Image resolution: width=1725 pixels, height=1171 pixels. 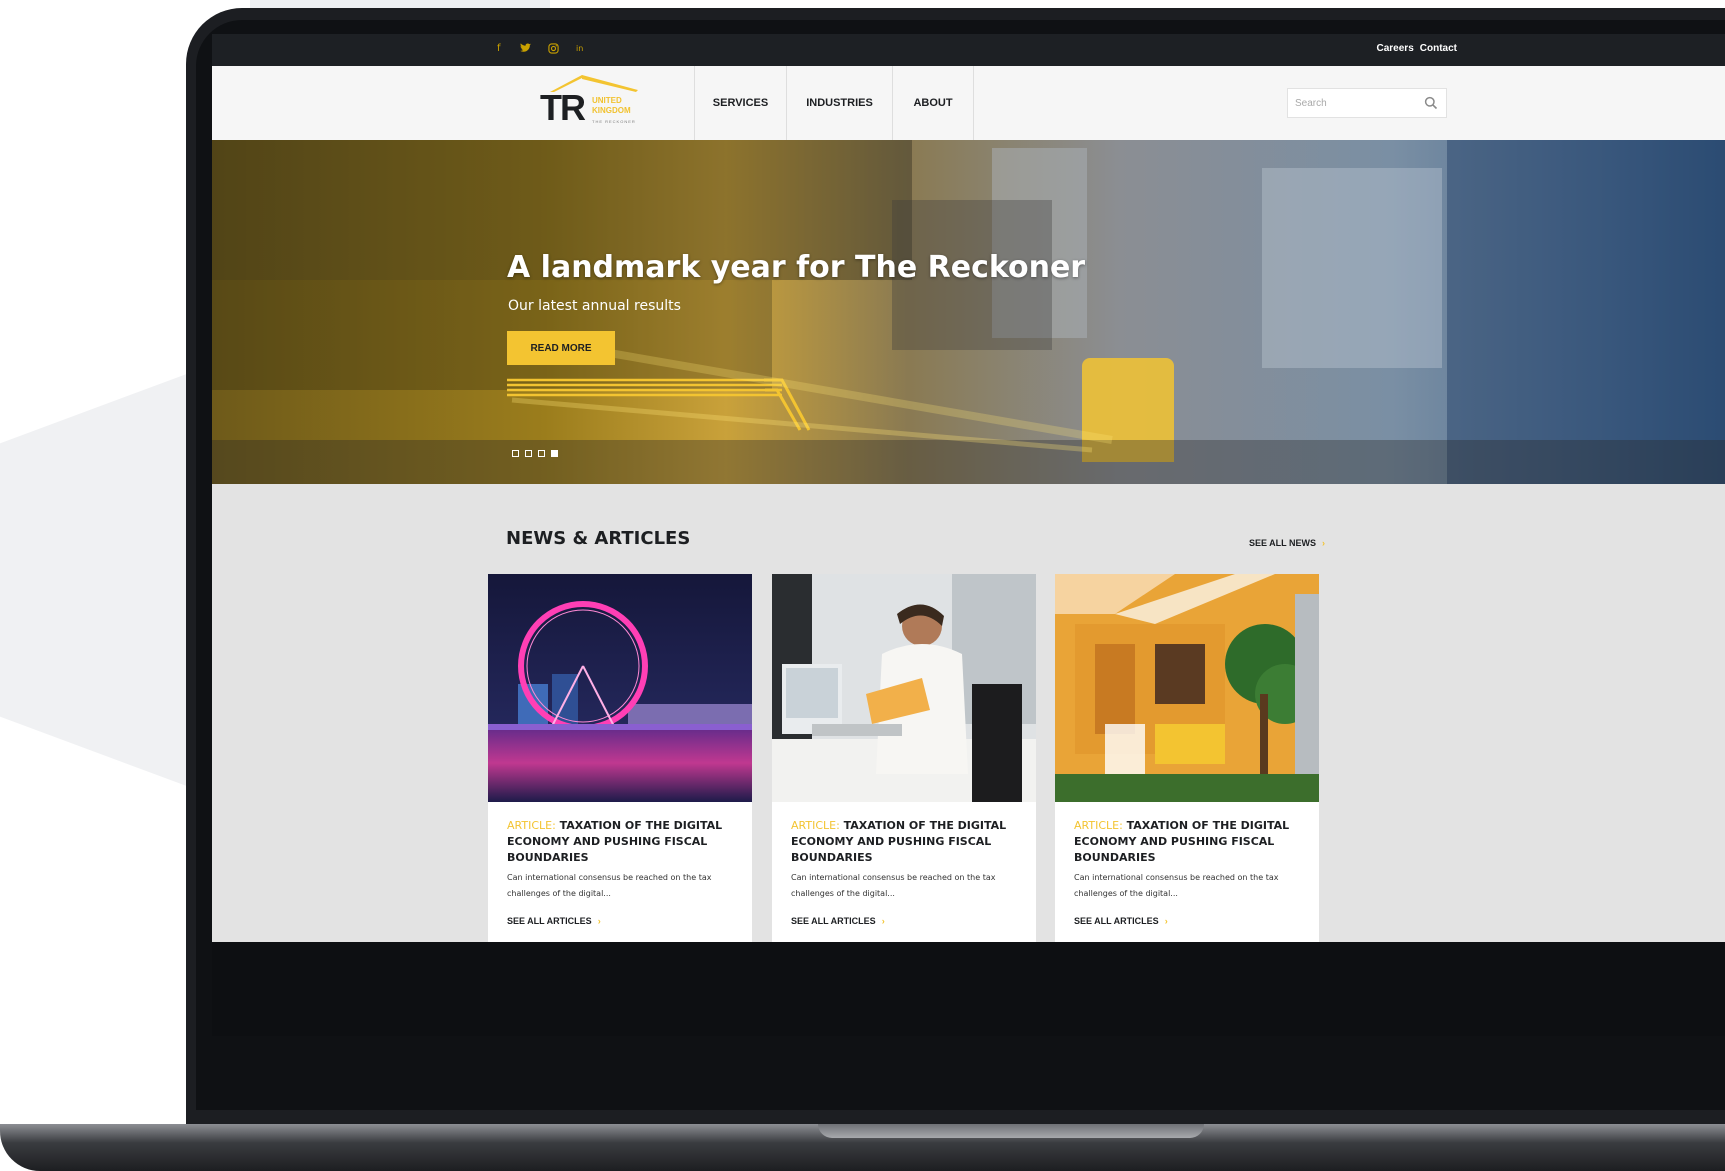 What do you see at coordinates (839, 103) in the screenshot?
I see `nav-item-industries: INDUSTRIES` at bounding box center [839, 103].